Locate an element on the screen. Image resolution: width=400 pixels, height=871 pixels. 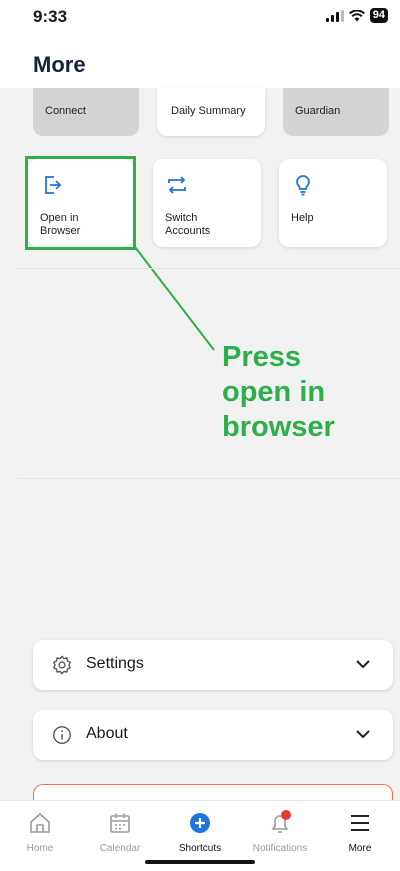
tab-home-label: Home is located at coordinates (40, 848).